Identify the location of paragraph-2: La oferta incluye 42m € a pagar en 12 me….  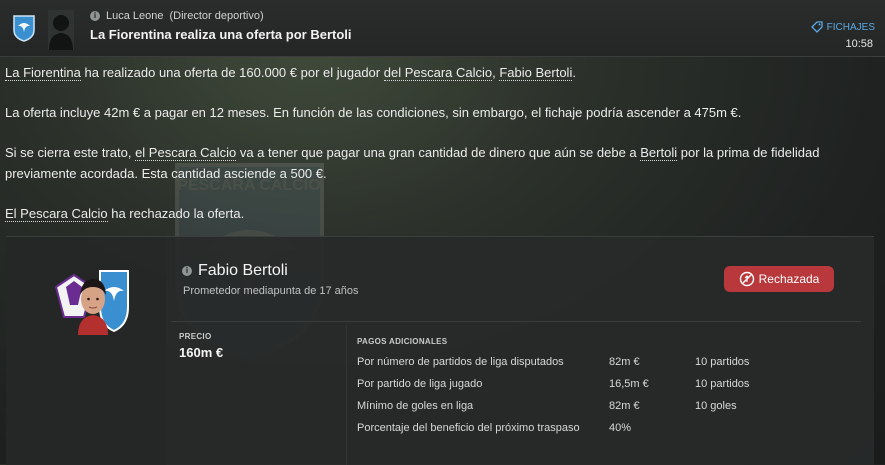
(373, 112).